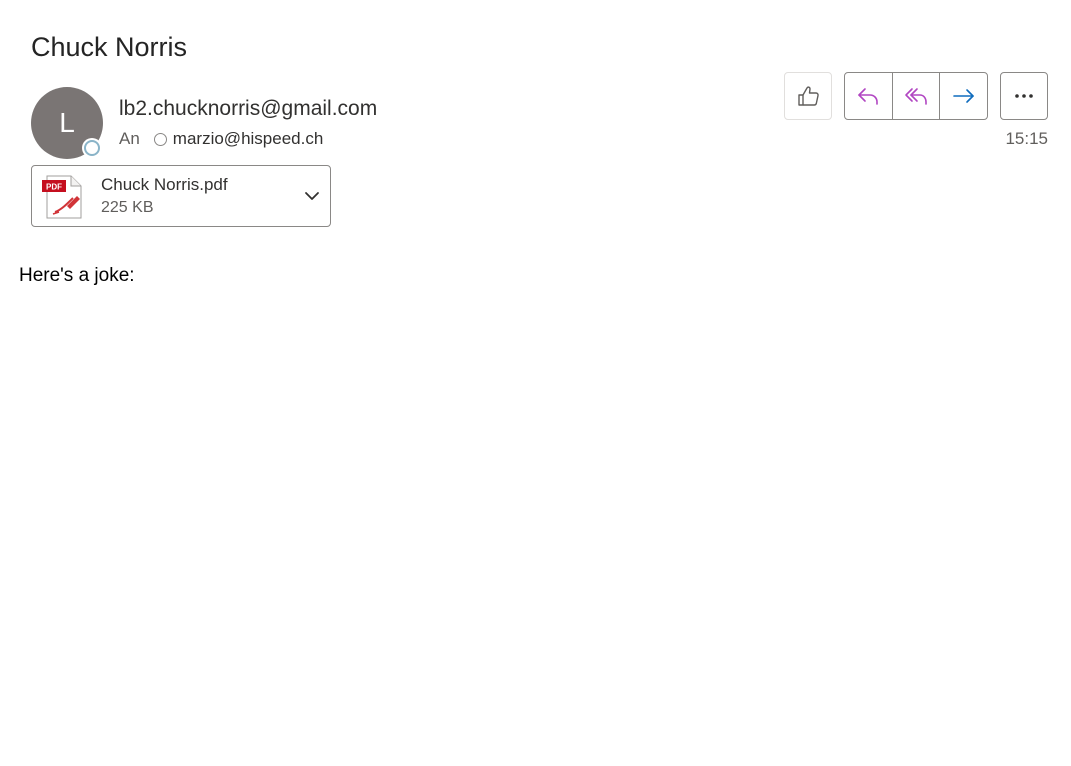 The image size is (1071, 766). I want to click on recipient-address: marzio@hispeed.ch, so click(248, 139).